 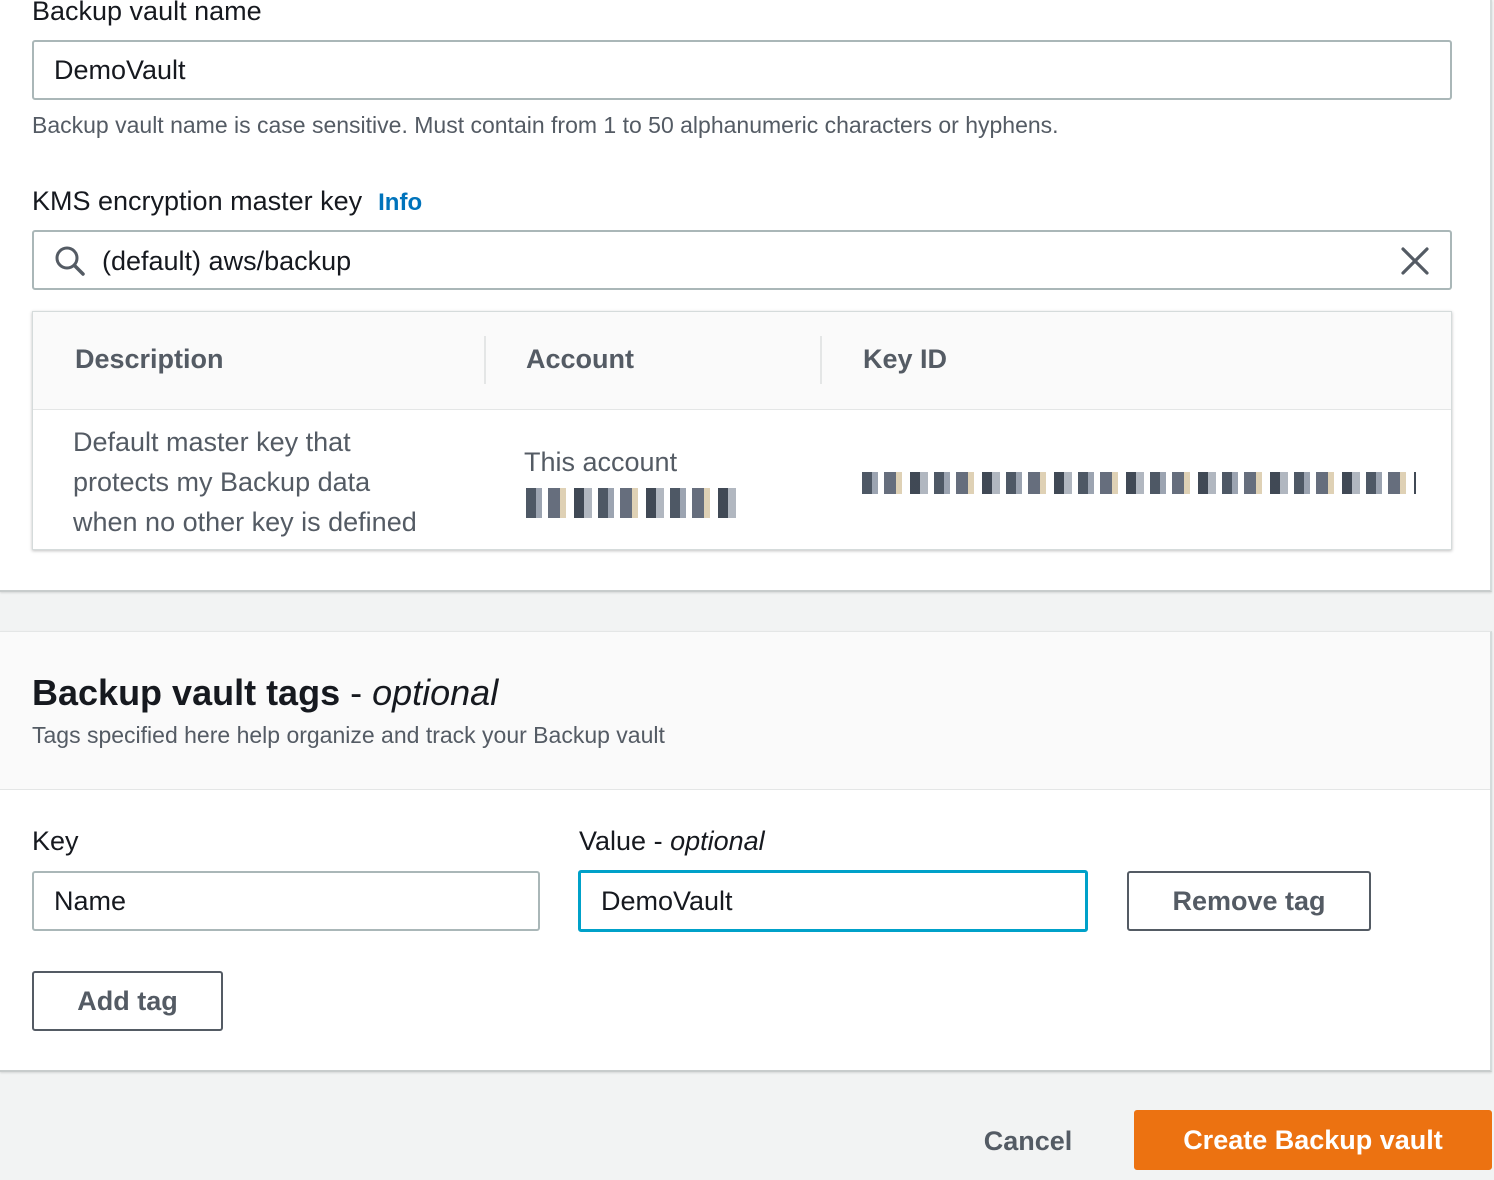 What do you see at coordinates (1313, 1140) in the screenshot?
I see `create-backup-vault-button: Create Backup vault` at bounding box center [1313, 1140].